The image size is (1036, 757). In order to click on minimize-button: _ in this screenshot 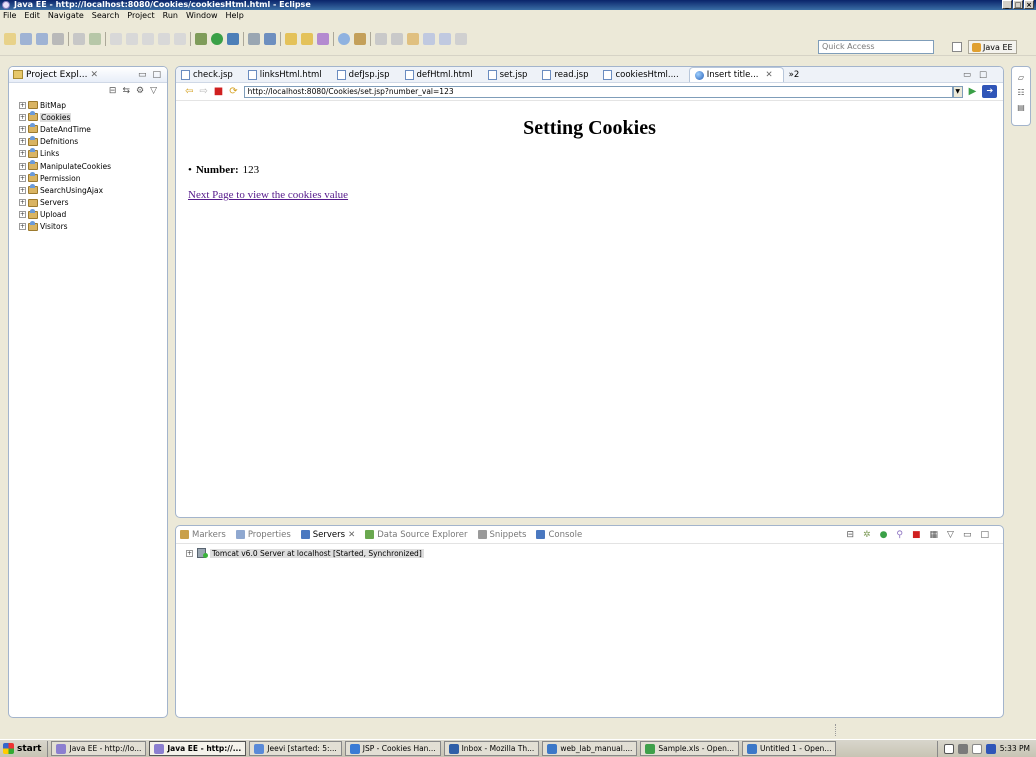, I will do `click(1007, 4)`.